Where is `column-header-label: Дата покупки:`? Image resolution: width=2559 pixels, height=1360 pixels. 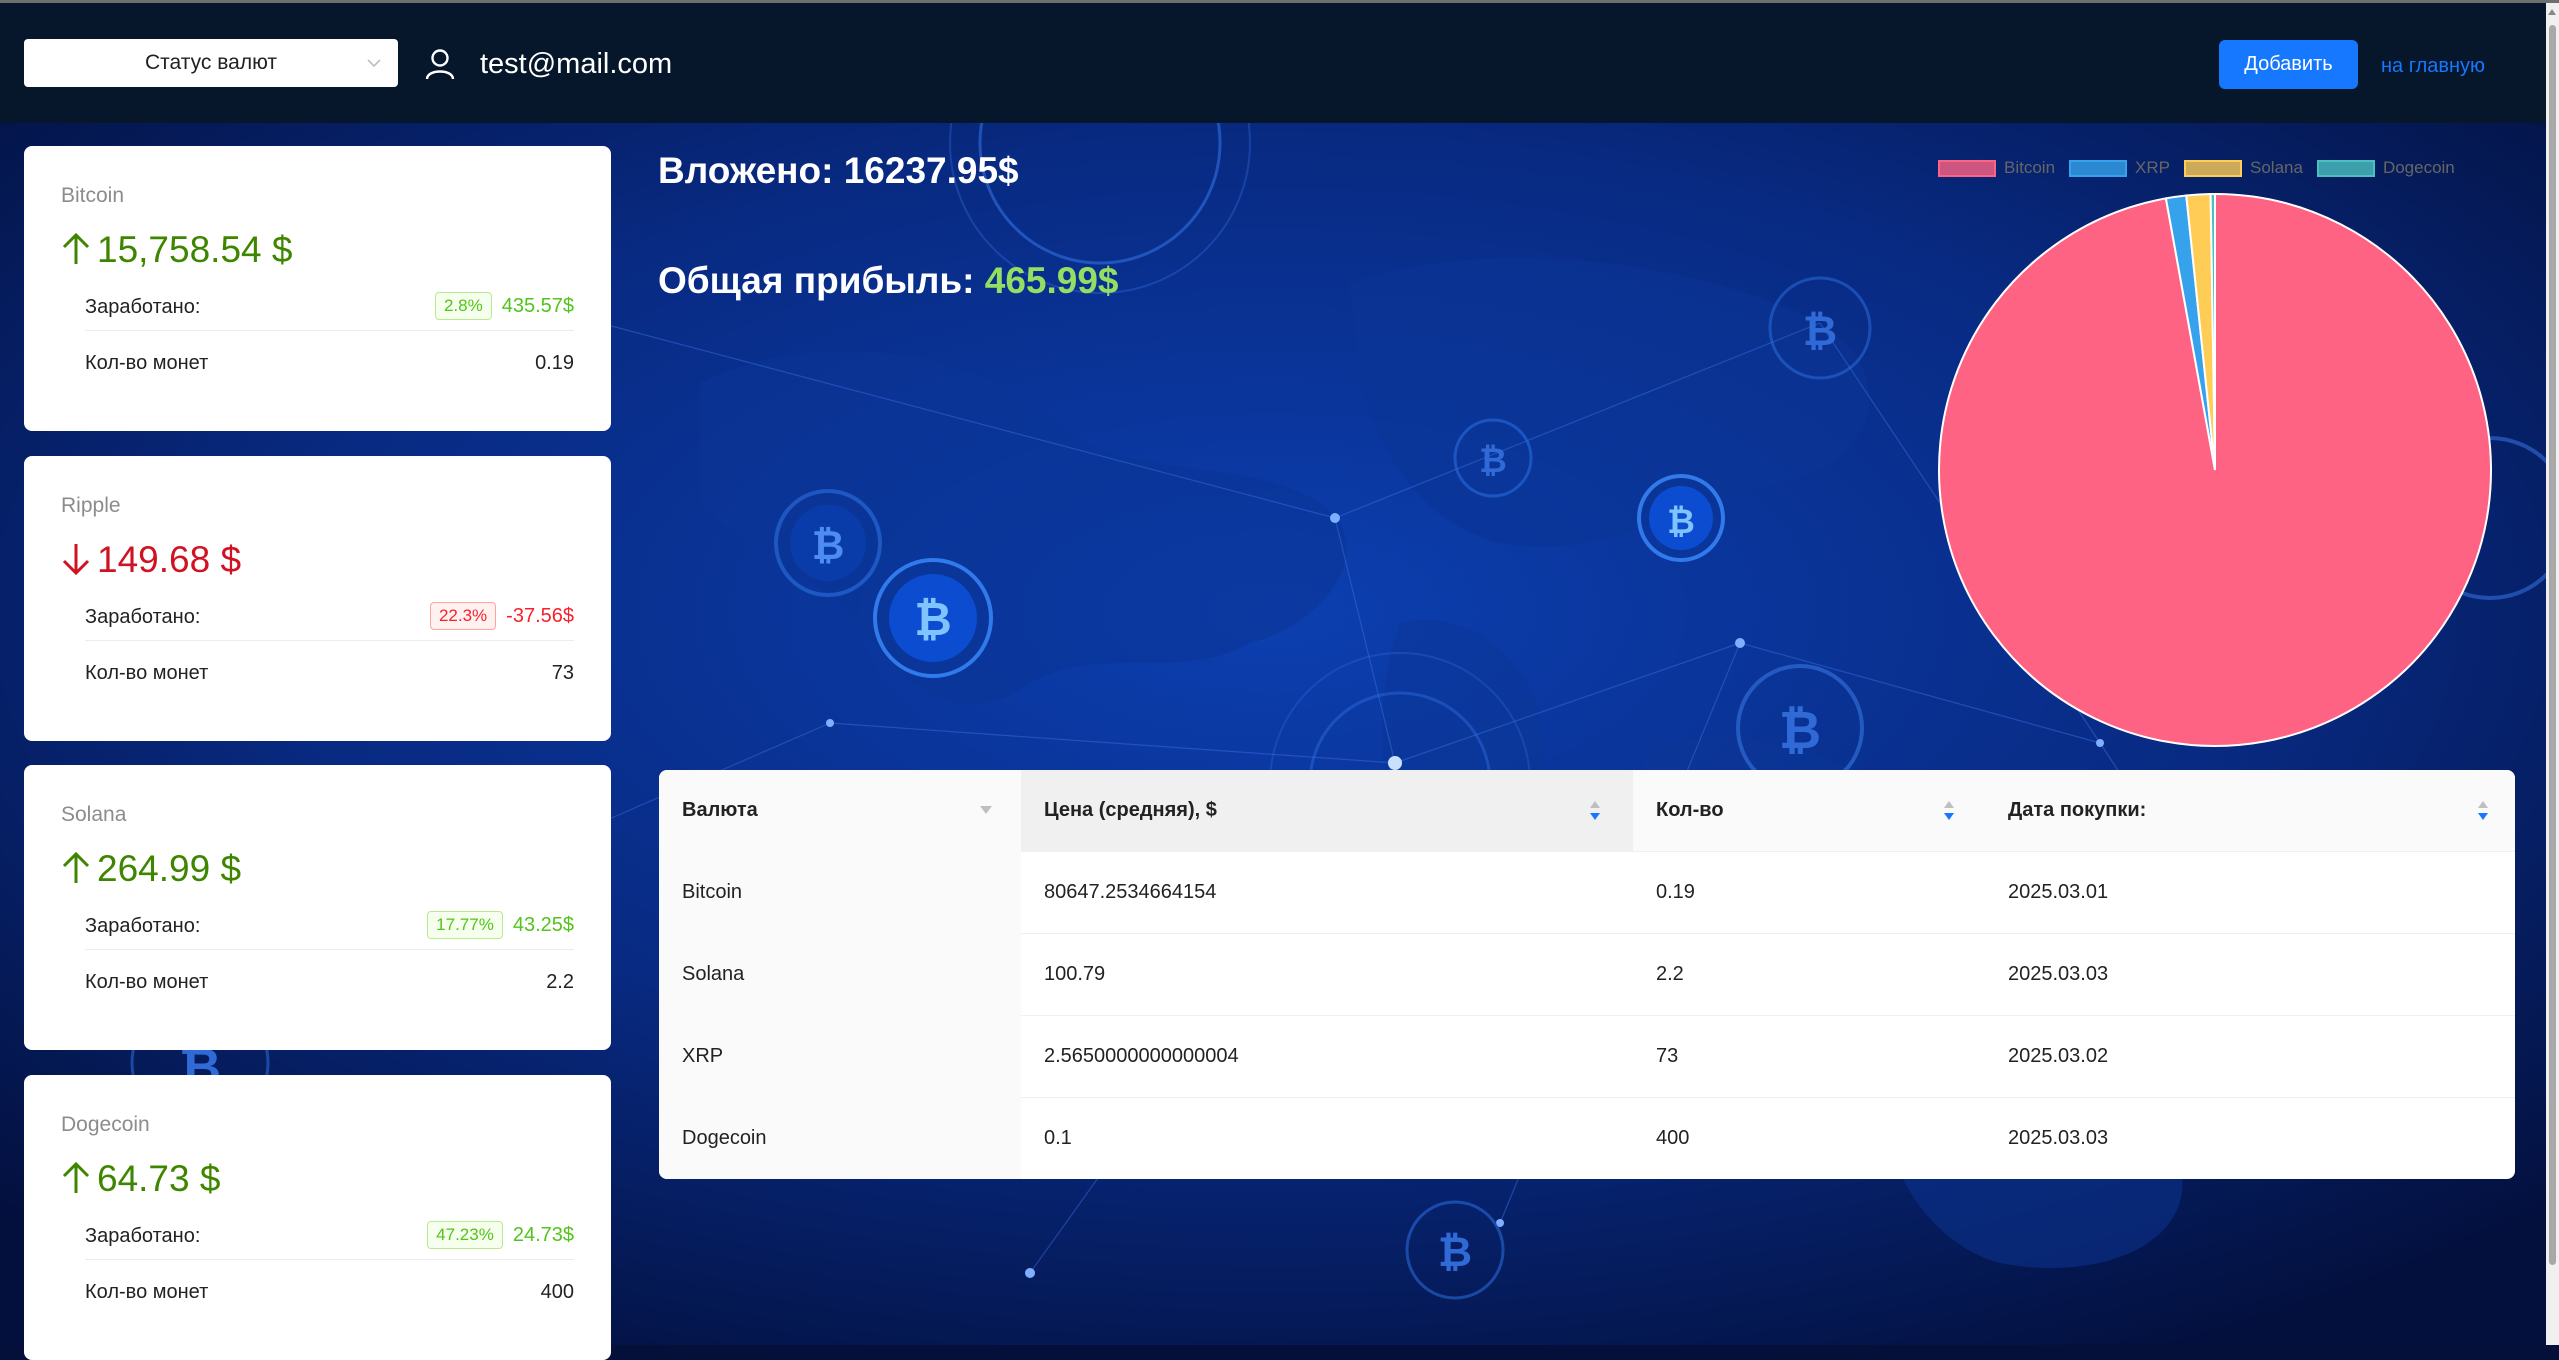 column-header-label: Дата покупки: is located at coordinates (2077, 810).